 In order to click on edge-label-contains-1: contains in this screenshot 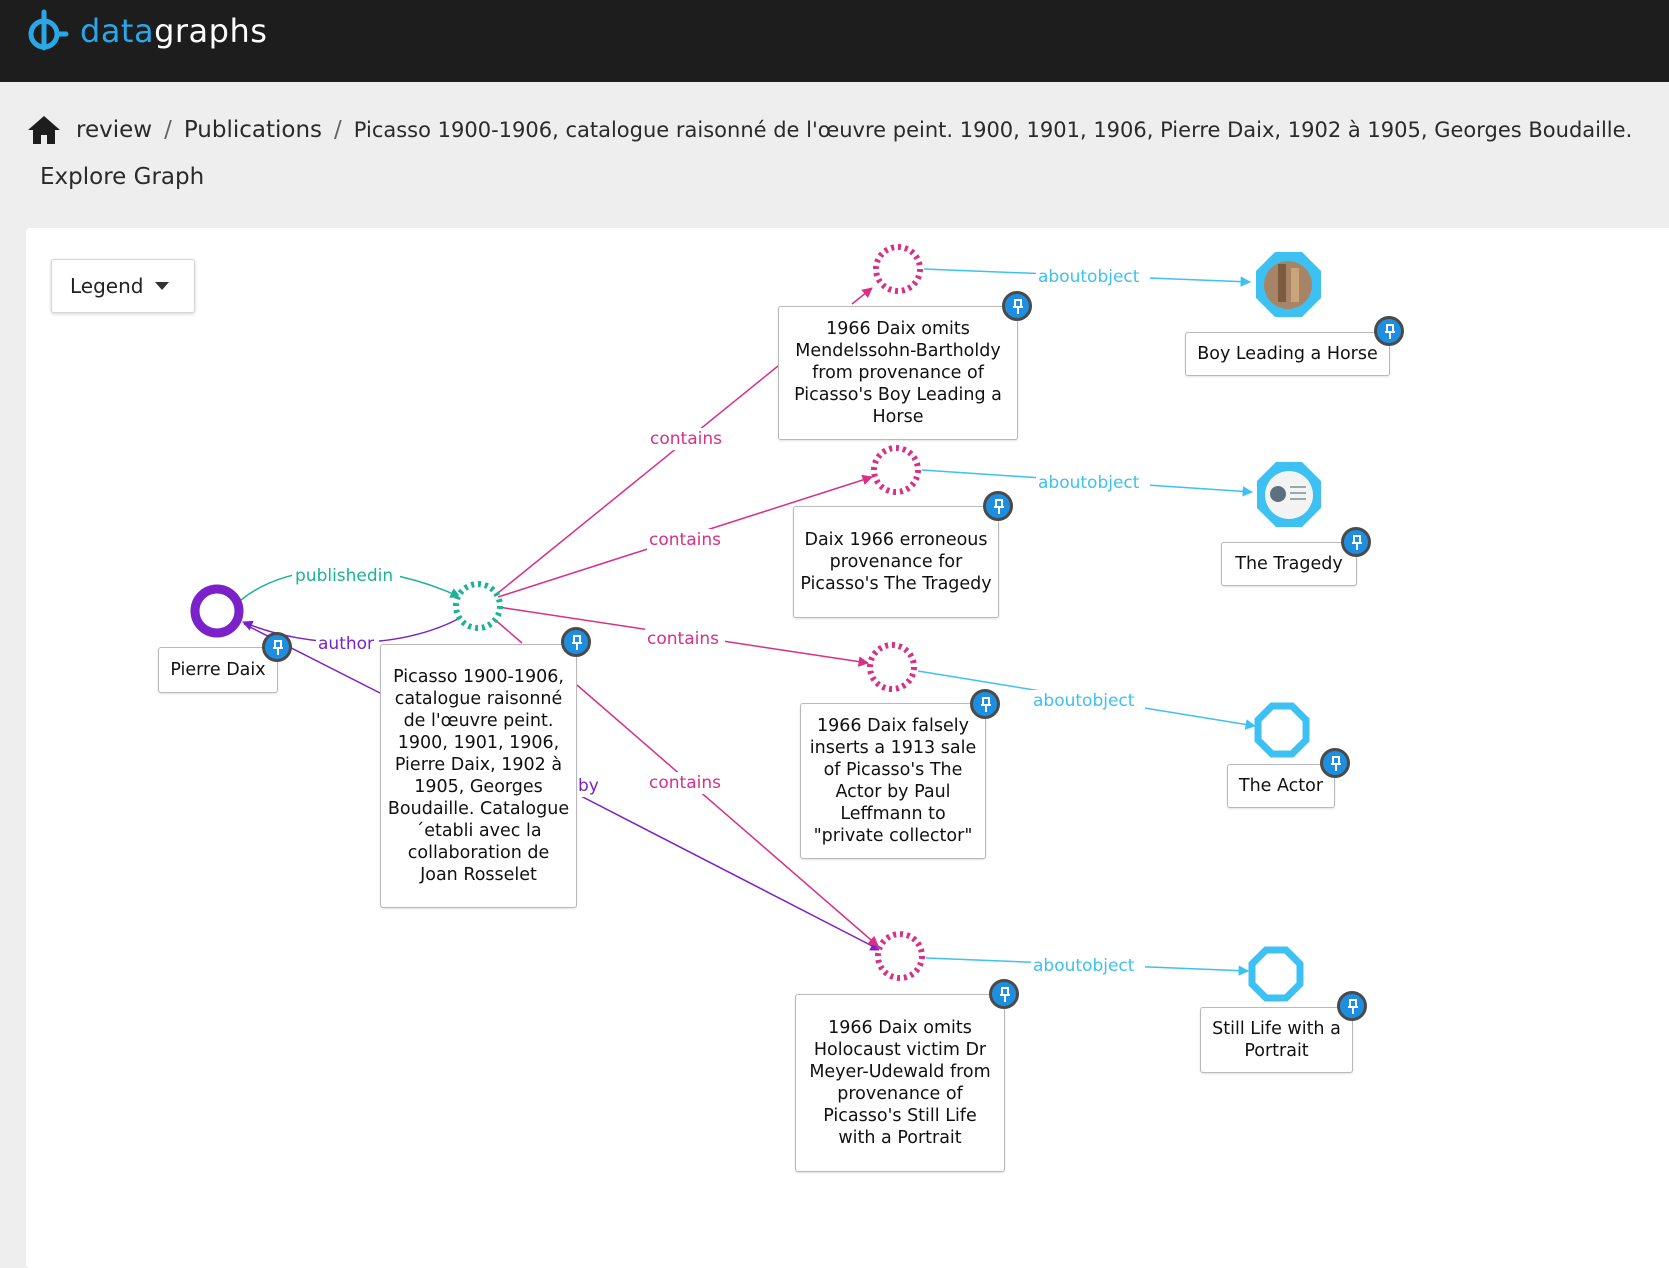, I will do `click(686, 439)`.